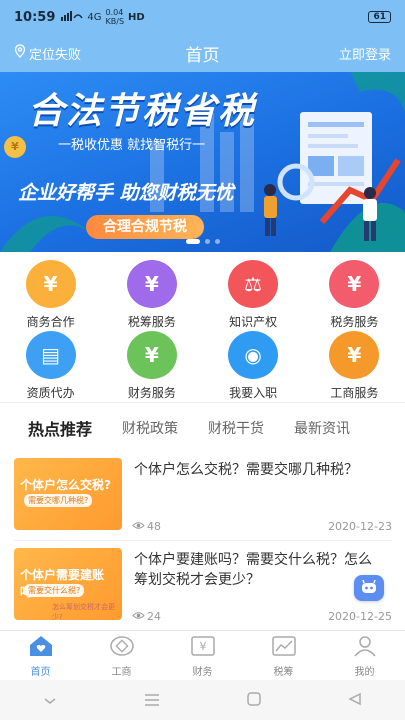 This screenshot has width=405, height=720. Describe the element at coordinates (41, 648) in the screenshot. I see `home-icon` at that location.